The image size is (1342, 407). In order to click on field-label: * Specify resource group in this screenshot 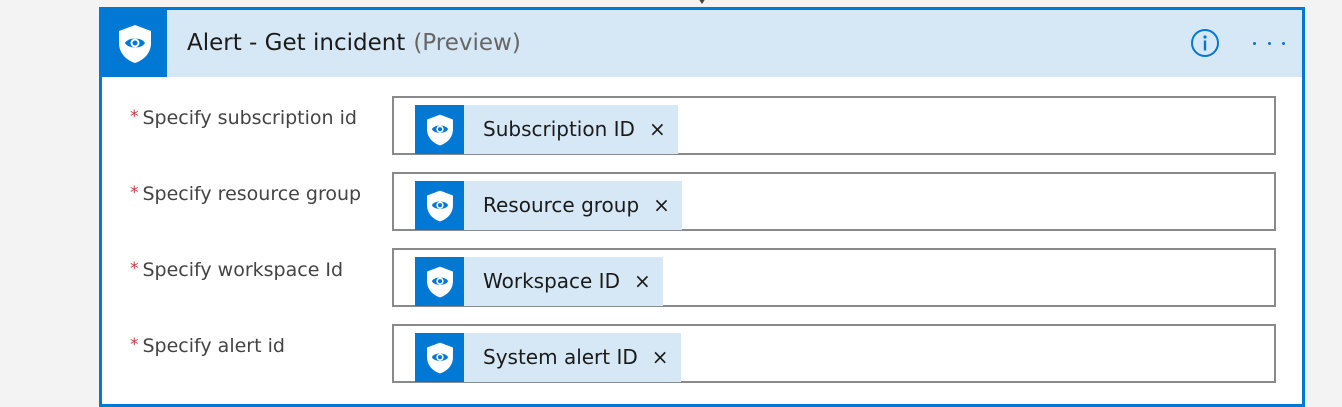, I will do `click(245, 194)`.